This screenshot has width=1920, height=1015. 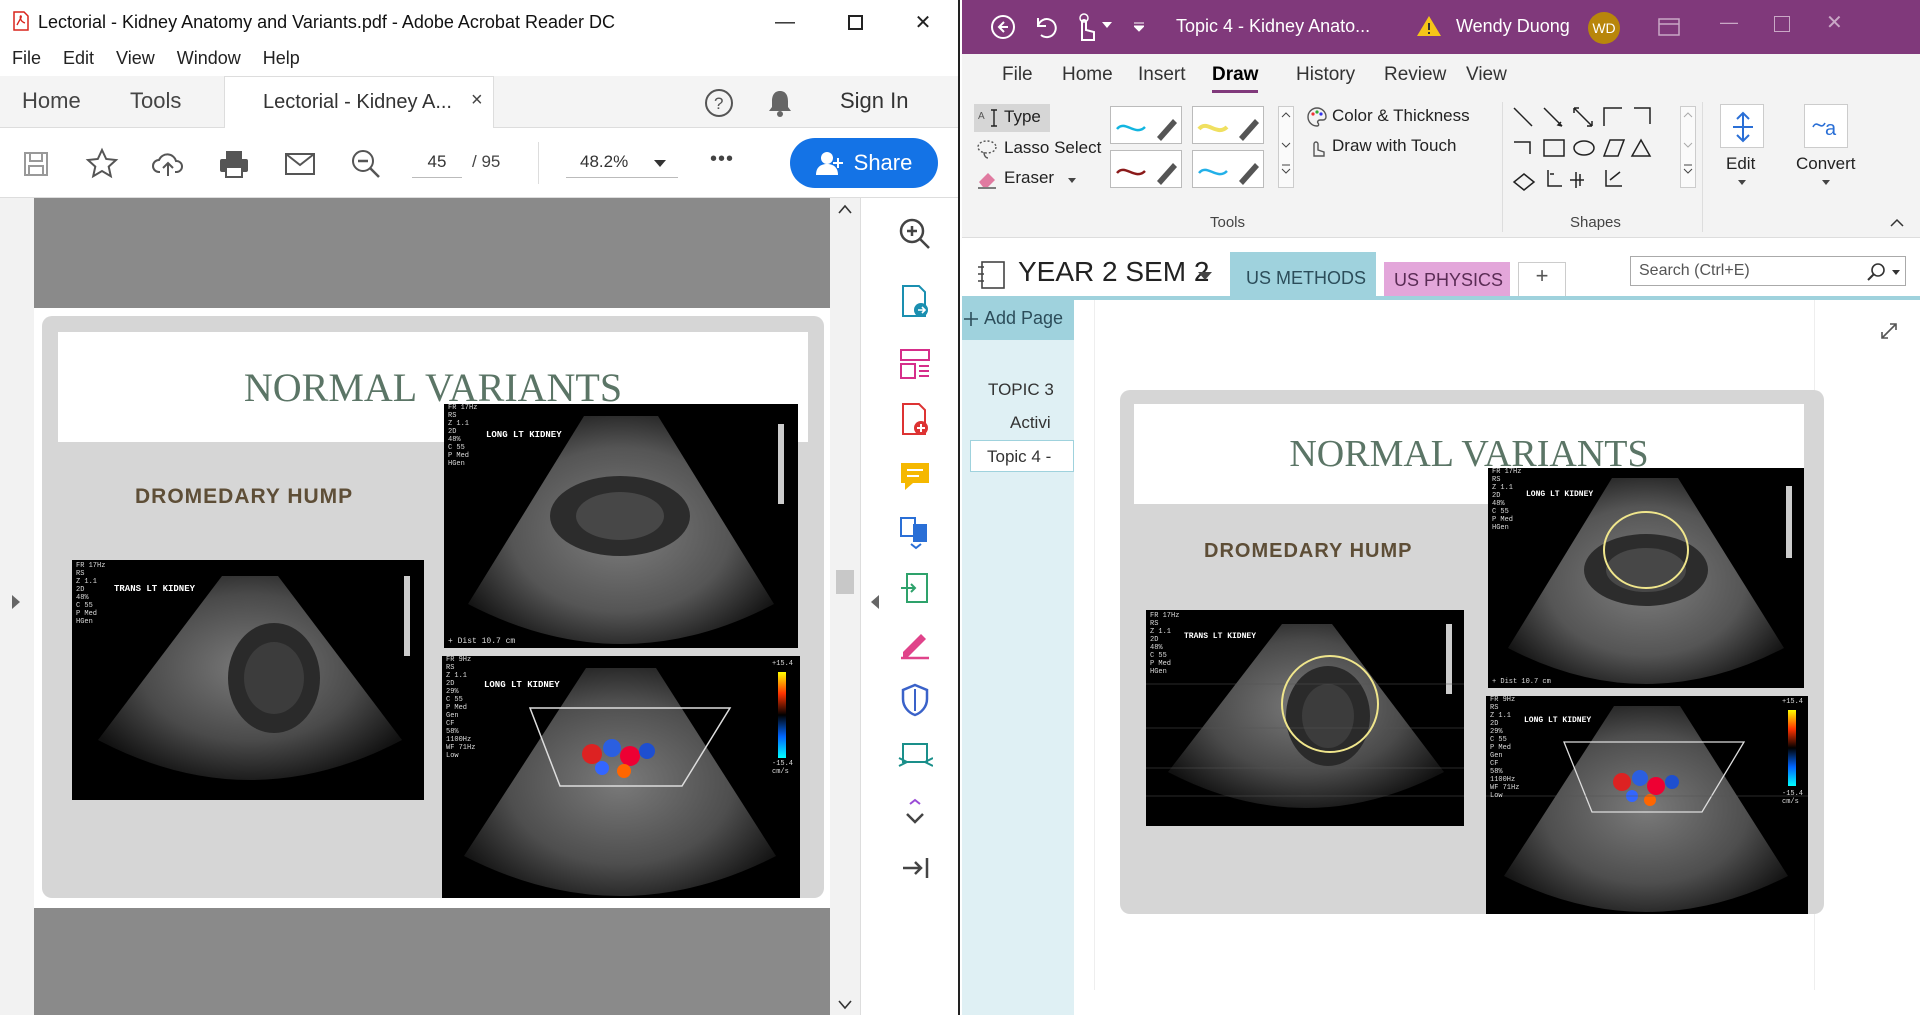 What do you see at coordinates (991, 275) in the screenshot?
I see `notebook-icon` at bounding box center [991, 275].